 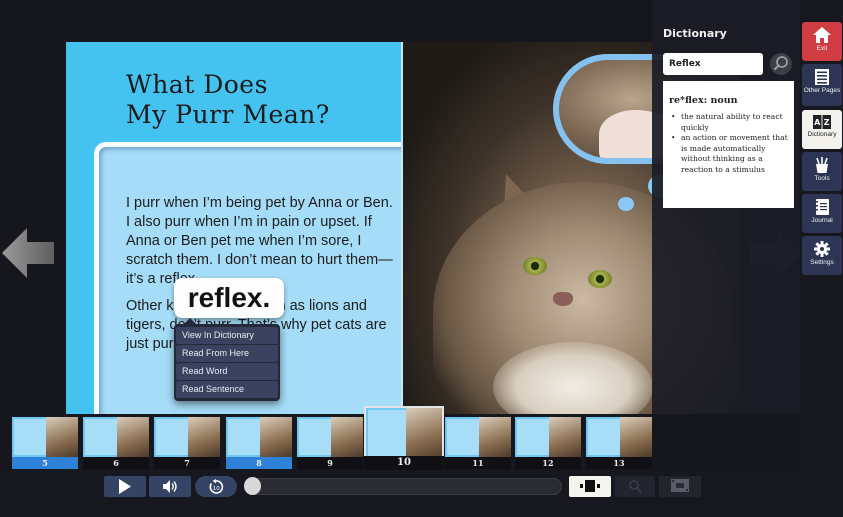 I want to click on sidebar-label: Other Pages, so click(x=822, y=90).